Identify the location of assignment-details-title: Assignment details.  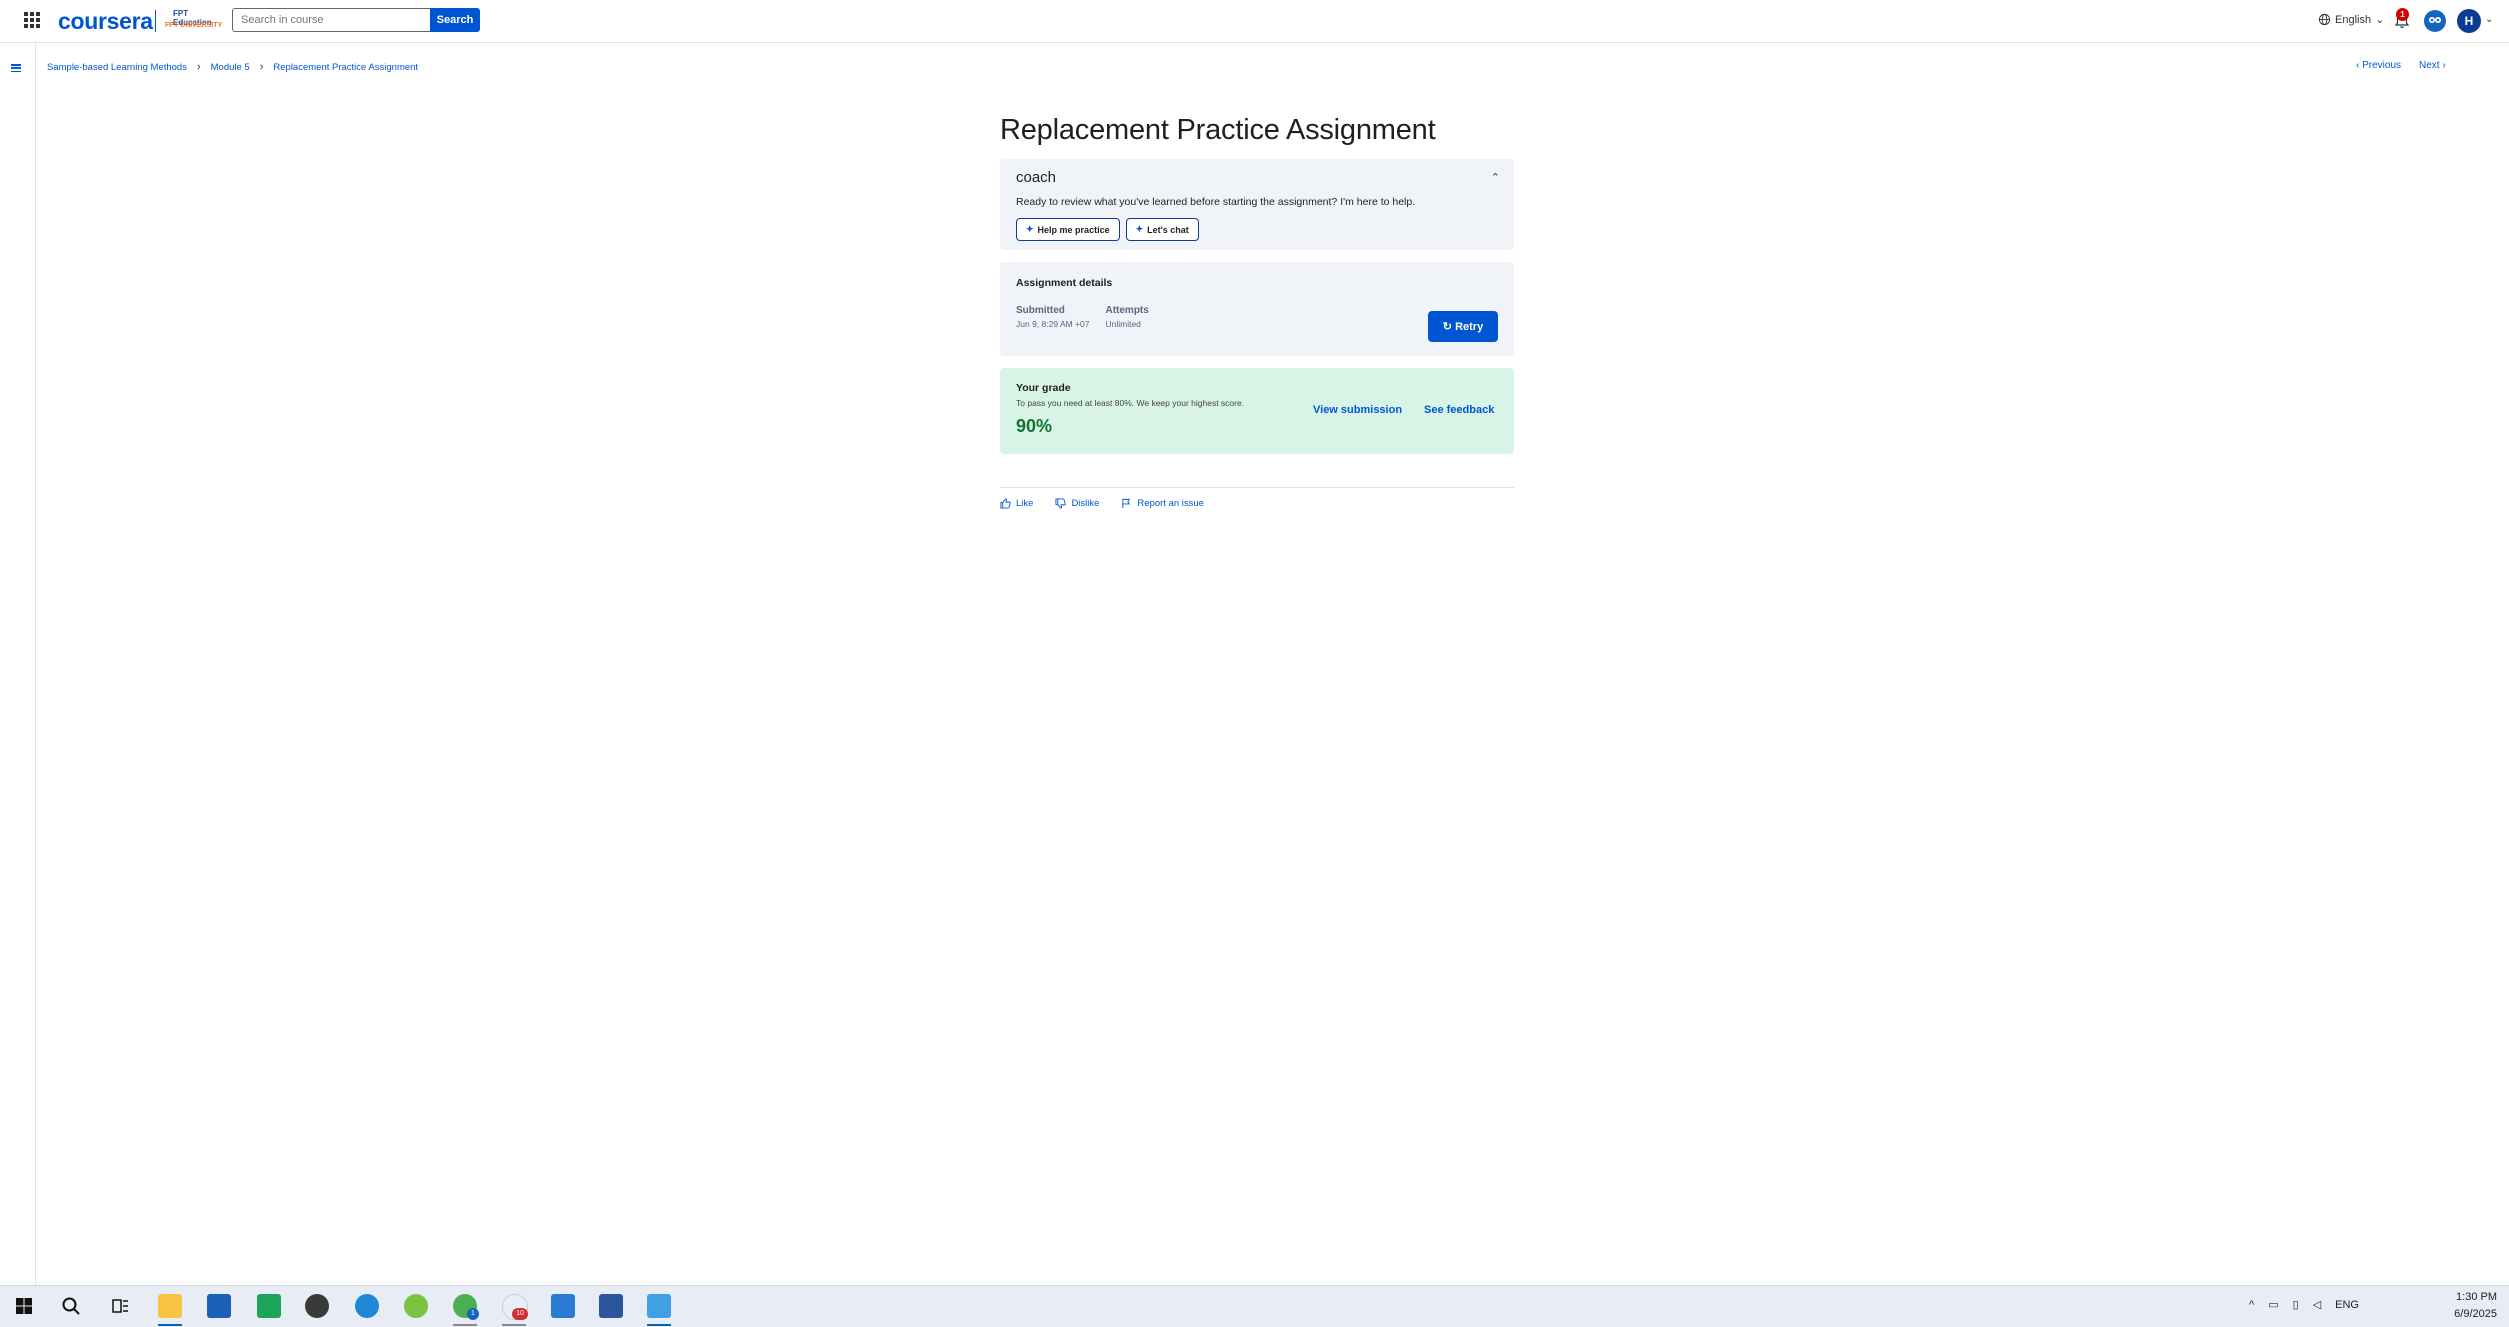
(1064, 283).